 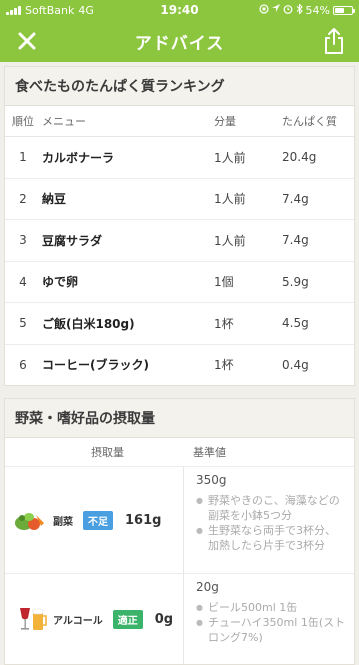 I want to click on share-icon, so click(x=334, y=41).